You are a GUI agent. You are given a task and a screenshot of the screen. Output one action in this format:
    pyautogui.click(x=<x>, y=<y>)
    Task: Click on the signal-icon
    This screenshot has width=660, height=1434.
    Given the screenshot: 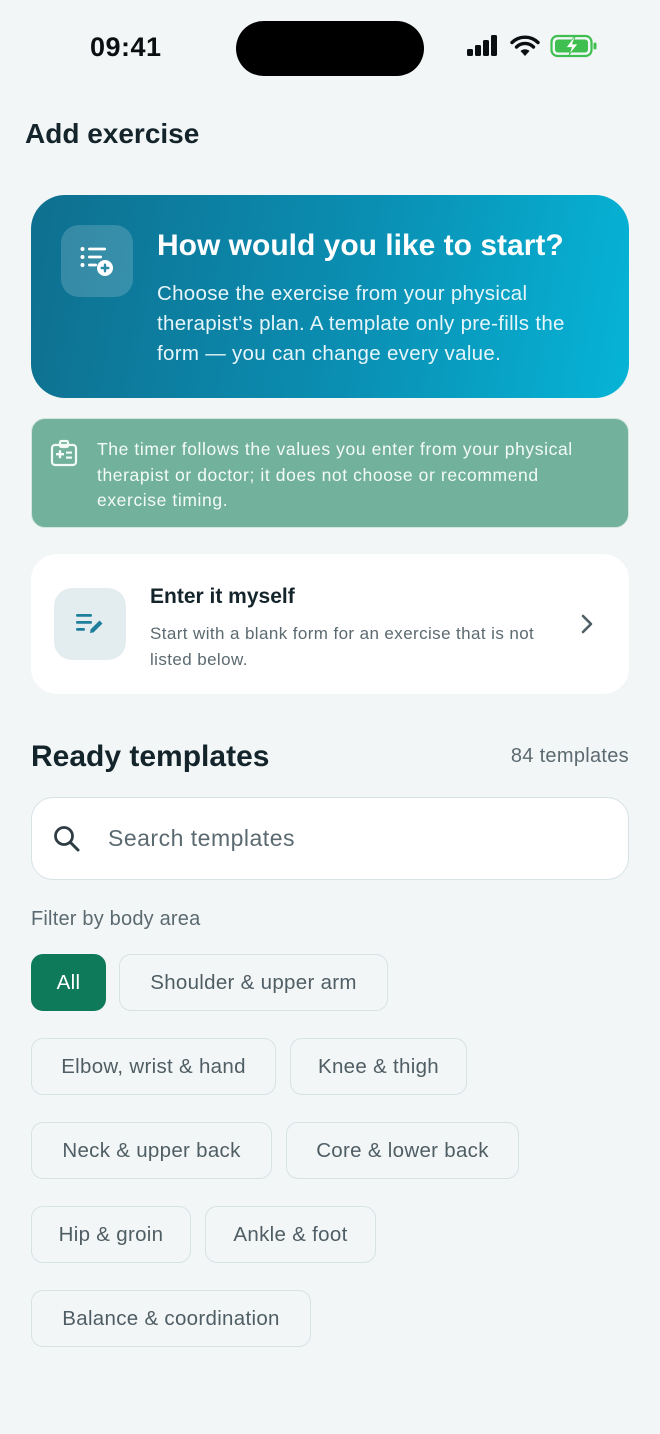 What is the action you would take?
    pyautogui.click(x=482, y=45)
    